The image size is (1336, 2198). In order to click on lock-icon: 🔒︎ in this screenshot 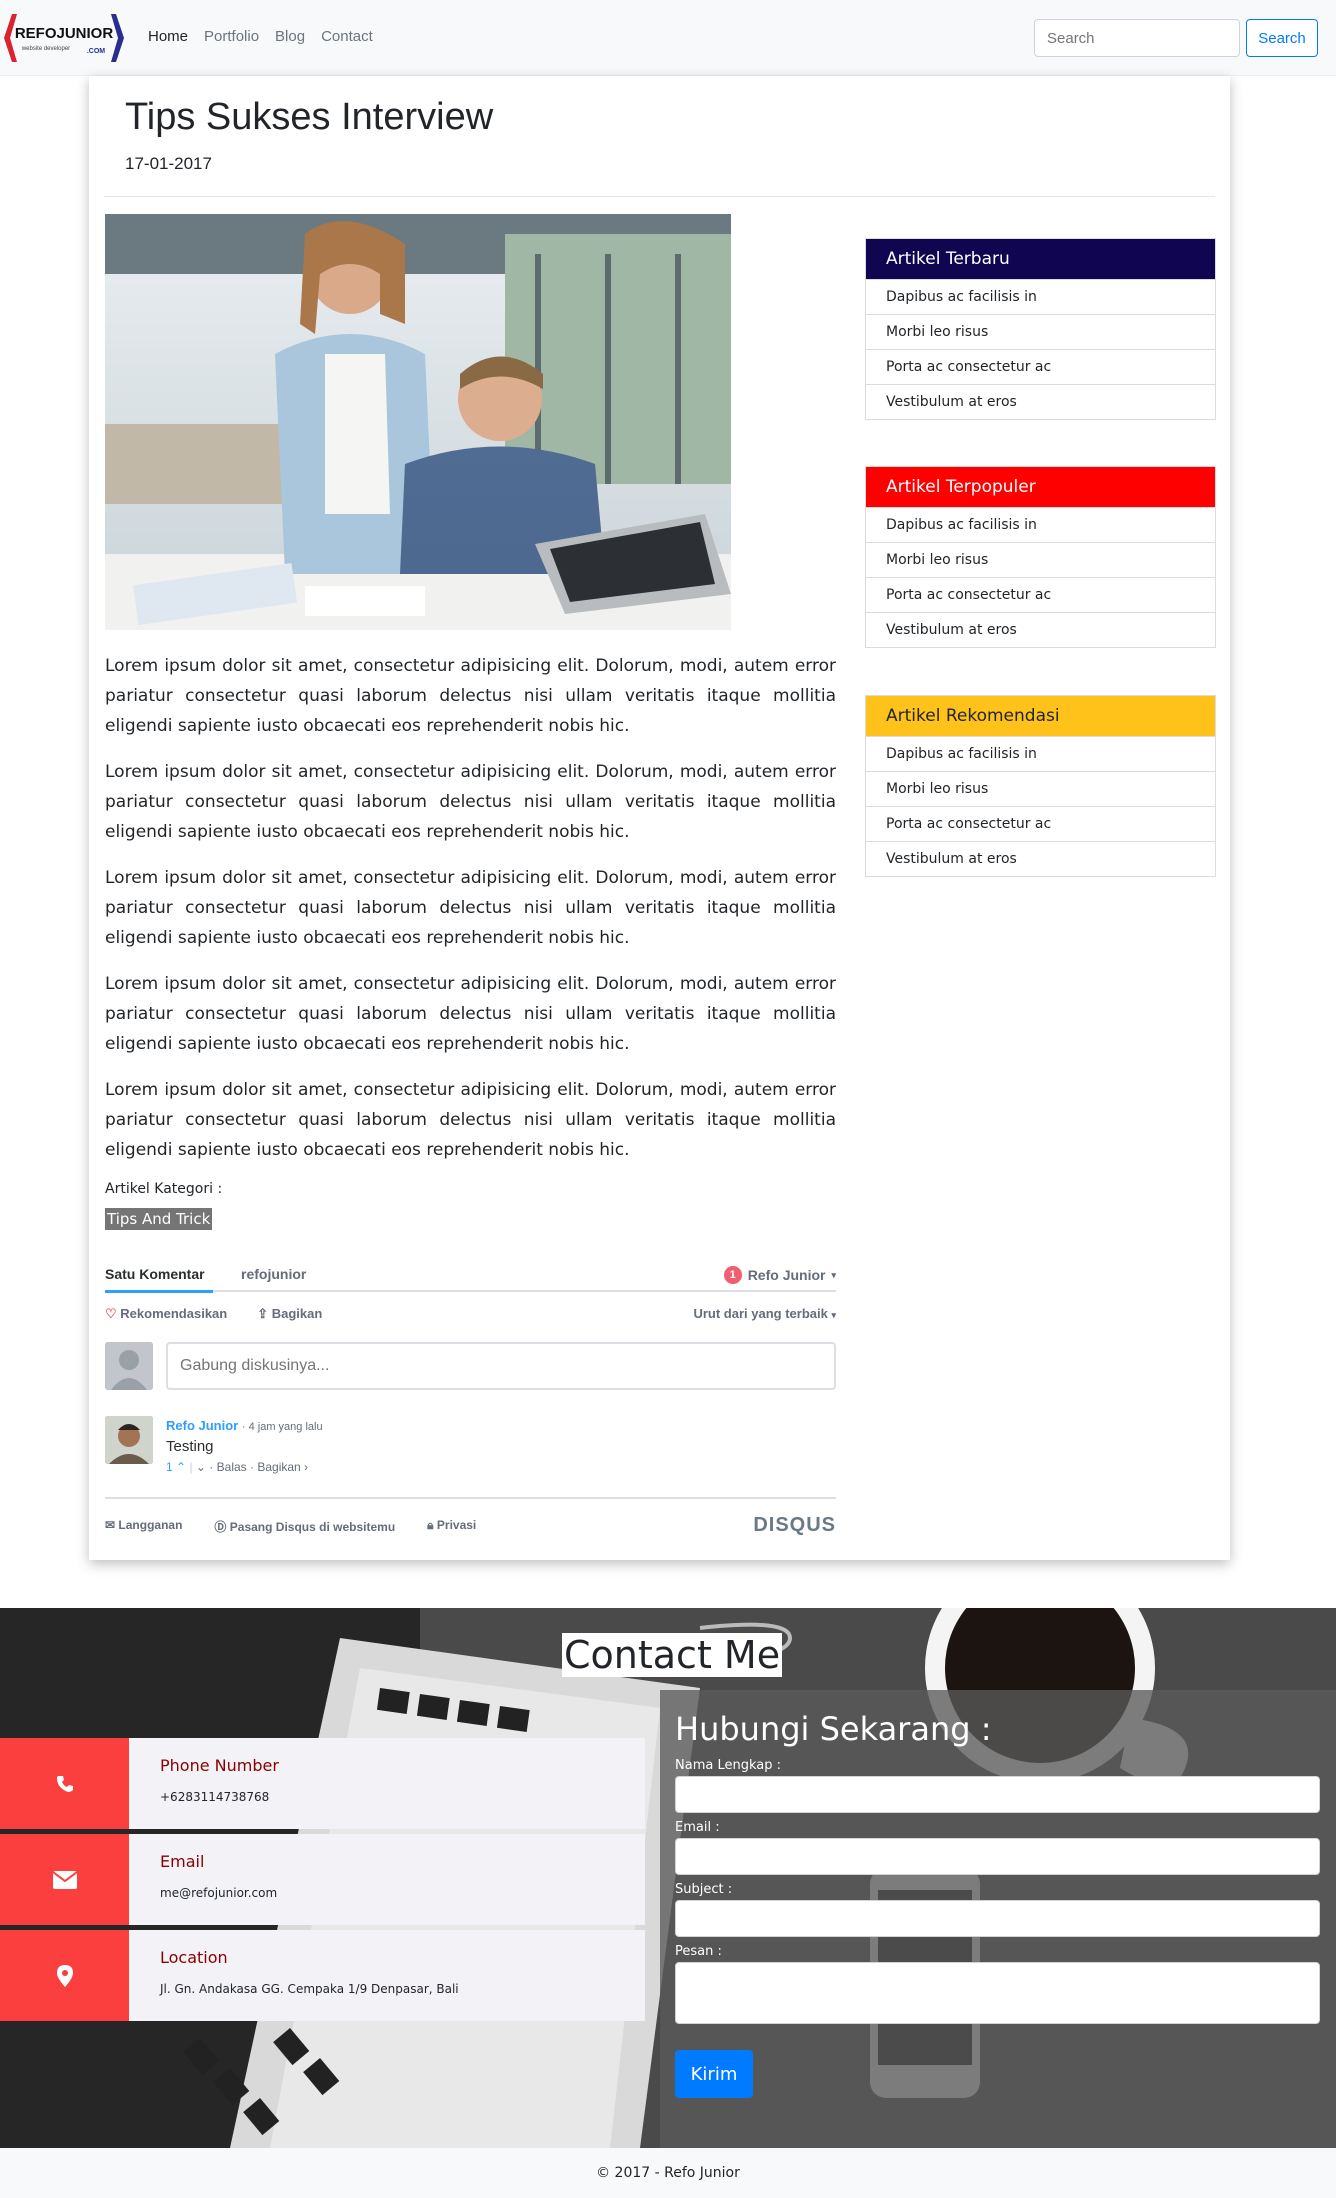, I will do `click(430, 1525)`.